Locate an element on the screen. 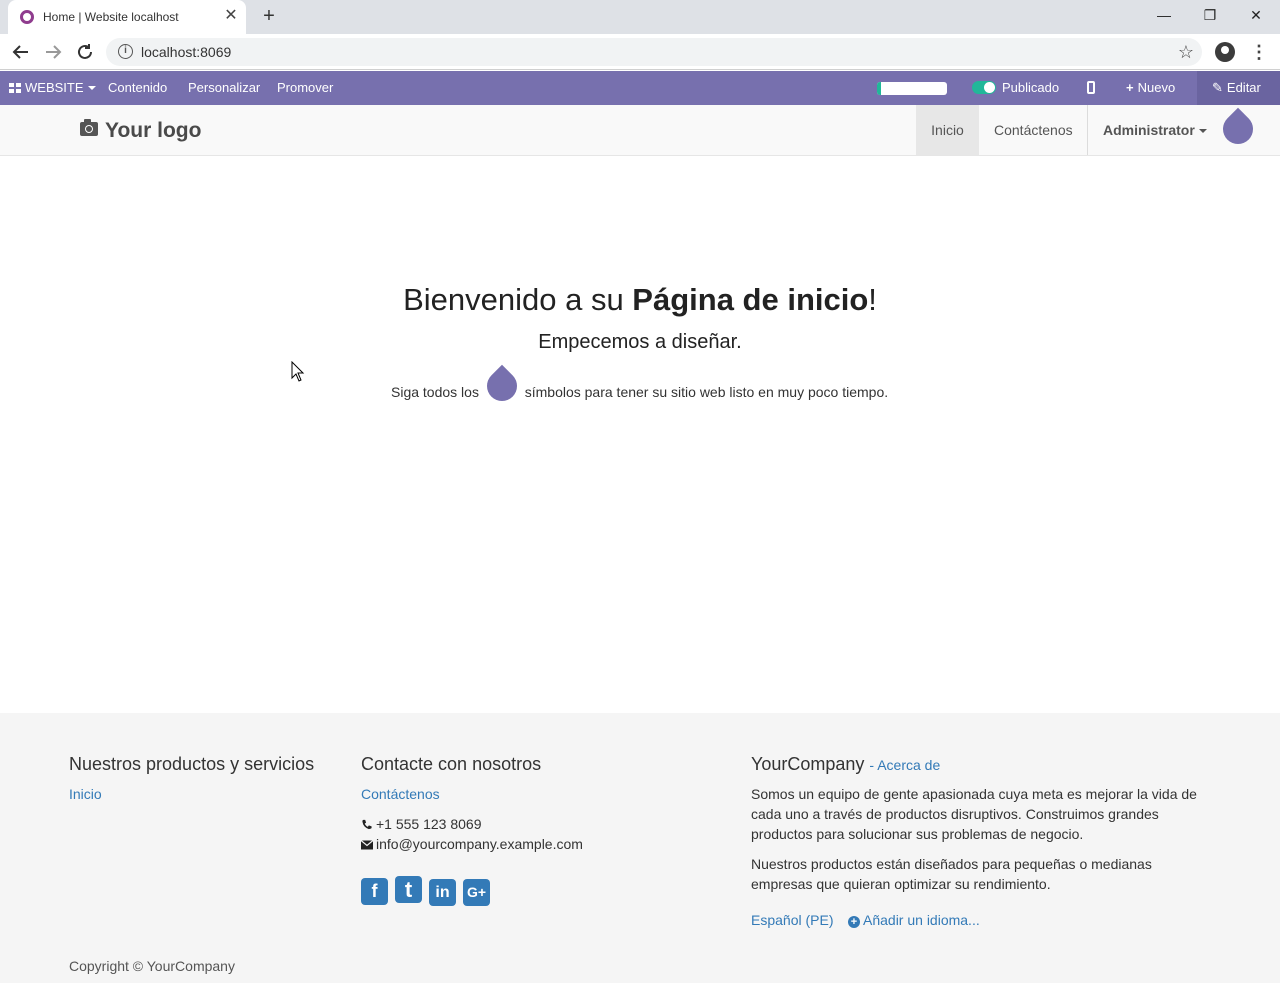 The image size is (1280, 983). close-window-icon: ✕ is located at coordinates (1256, 15).